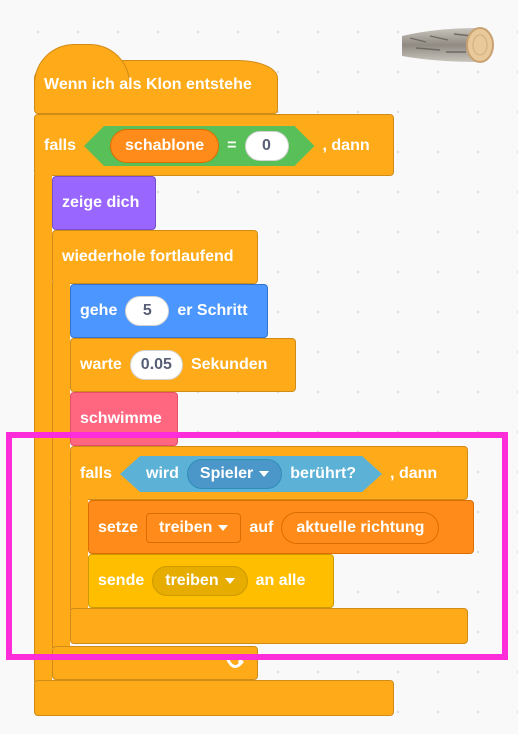  Describe the element at coordinates (232, 145) in the screenshot. I see `equals-sign: =` at that location.